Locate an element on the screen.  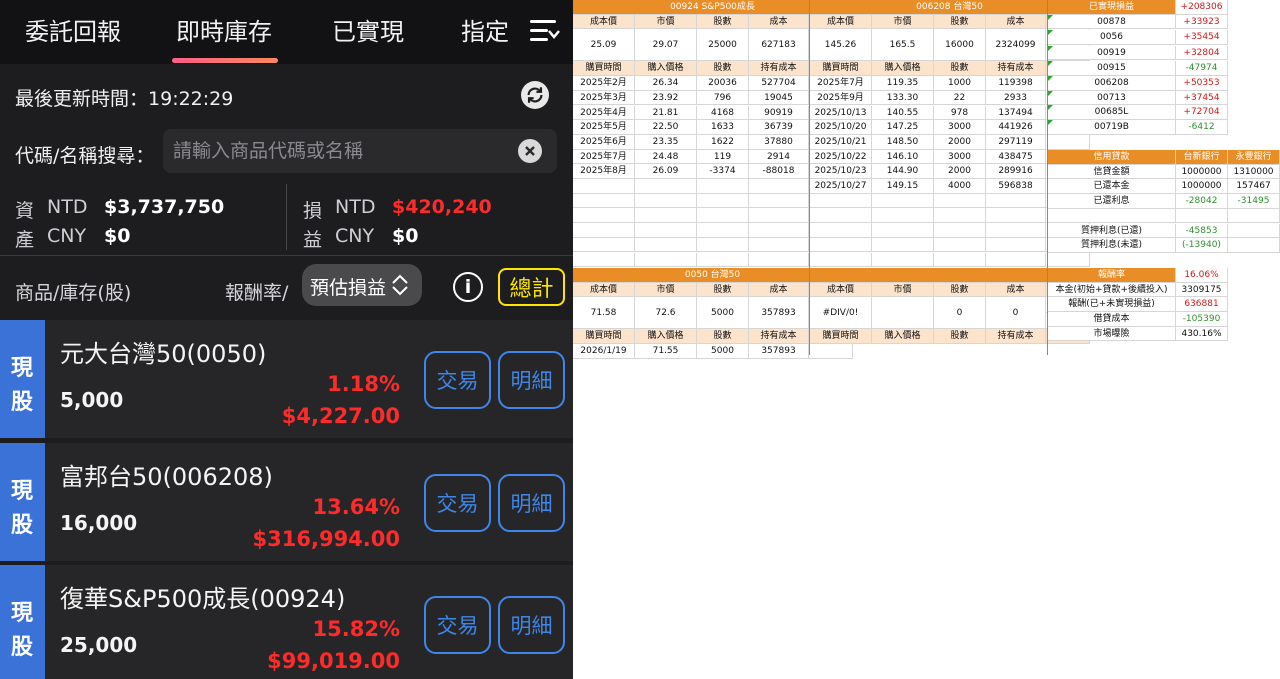
column-header: 持有成本 is located at coordinates (779, 69).